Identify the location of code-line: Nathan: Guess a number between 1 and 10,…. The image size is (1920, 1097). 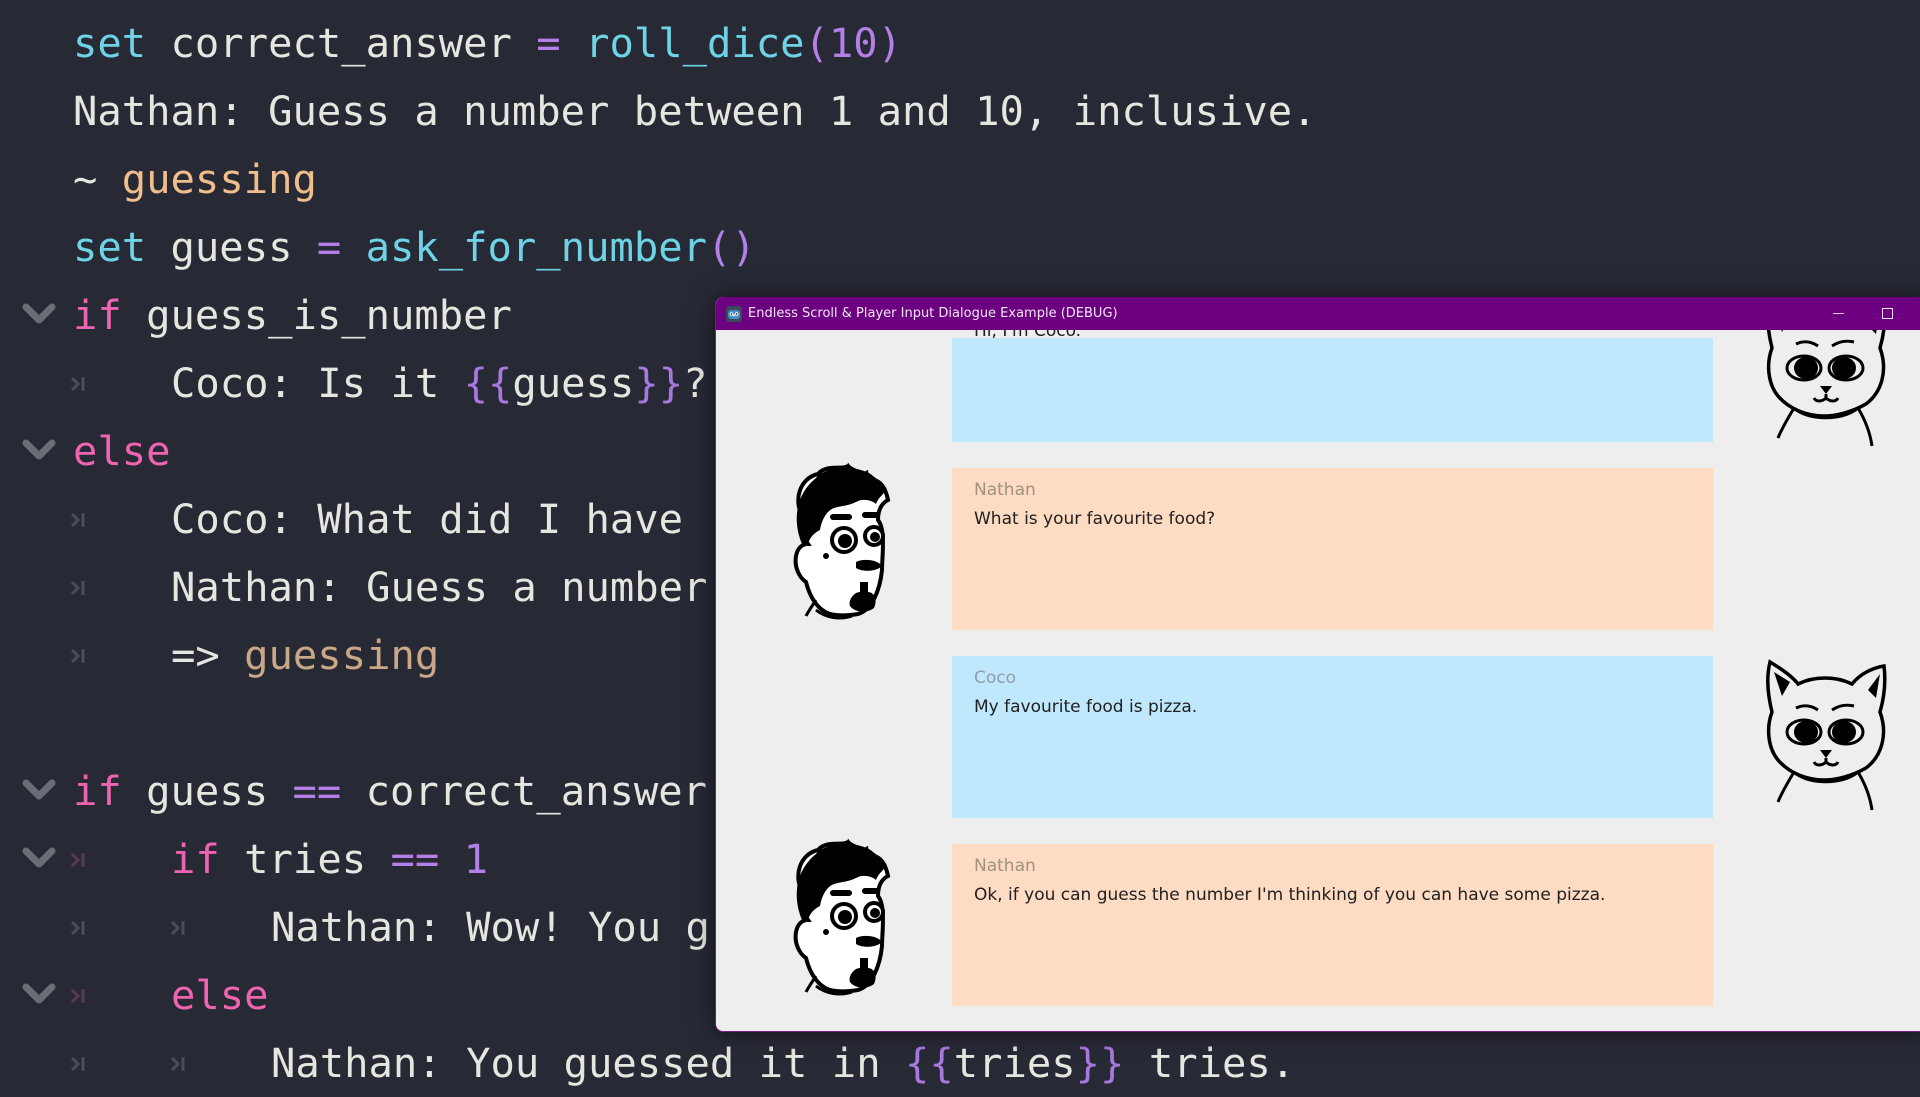
(960, 111).